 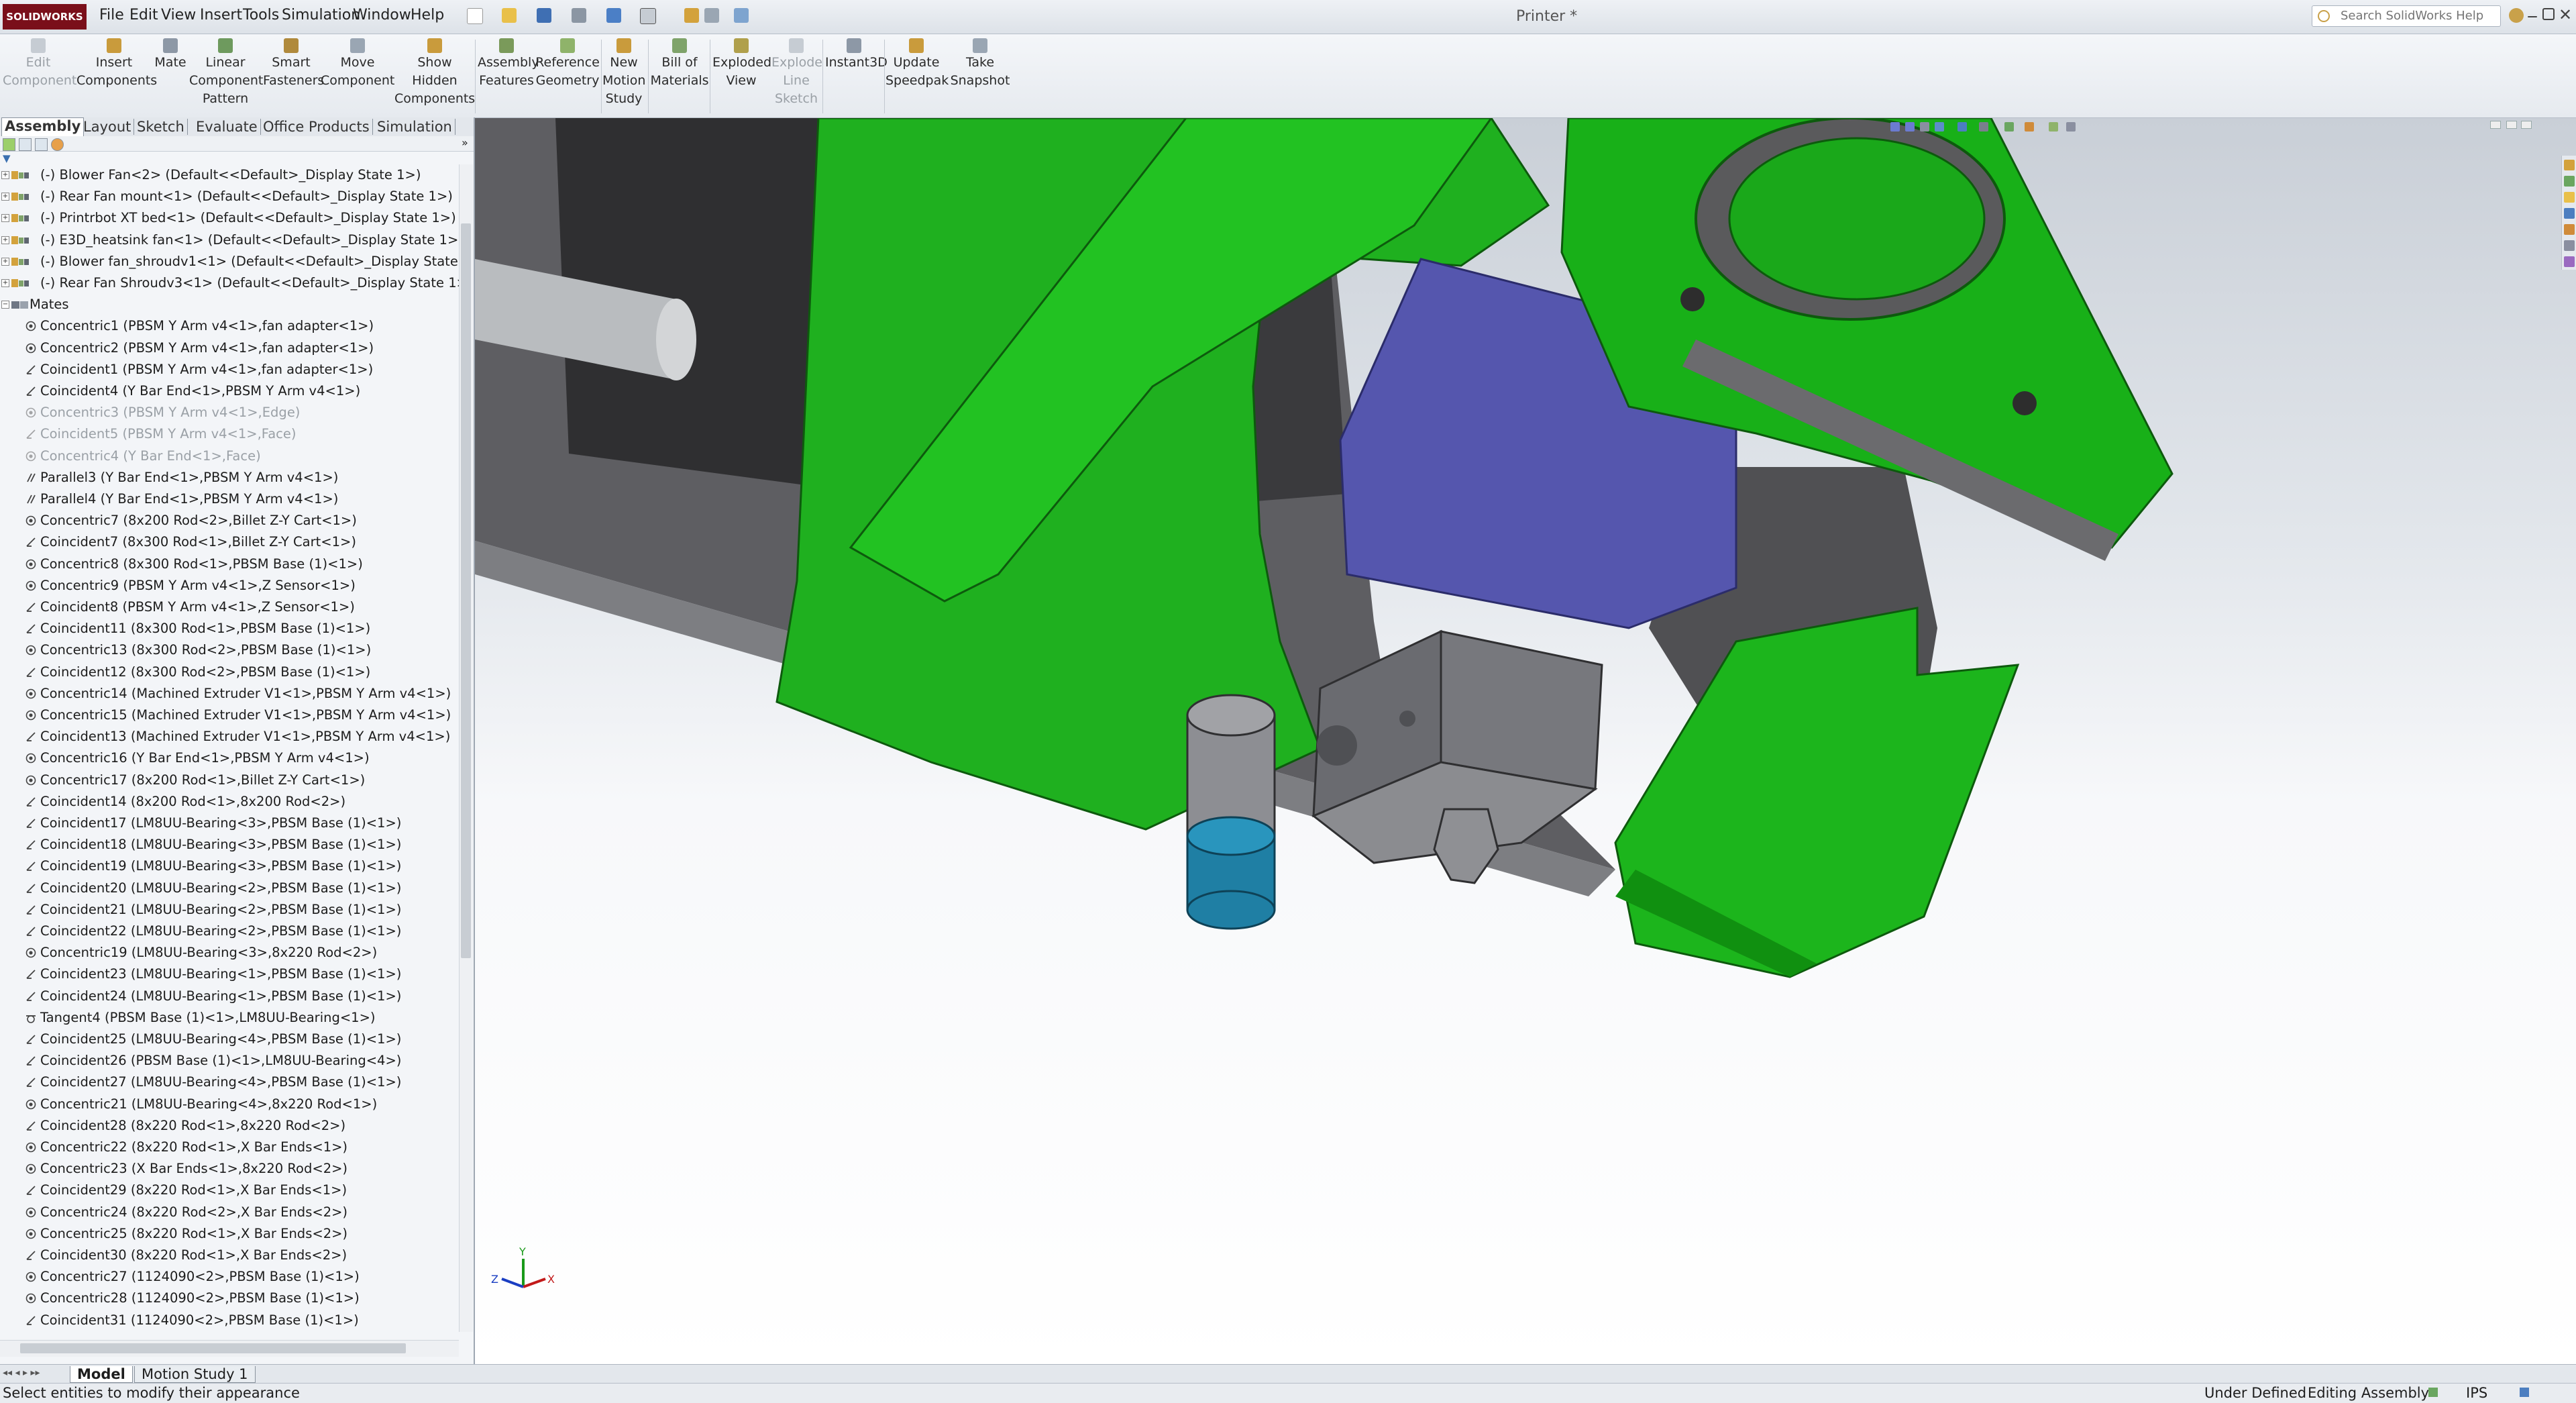 I want to click on quick-tips-icon, so click(x=2524, y=1392).